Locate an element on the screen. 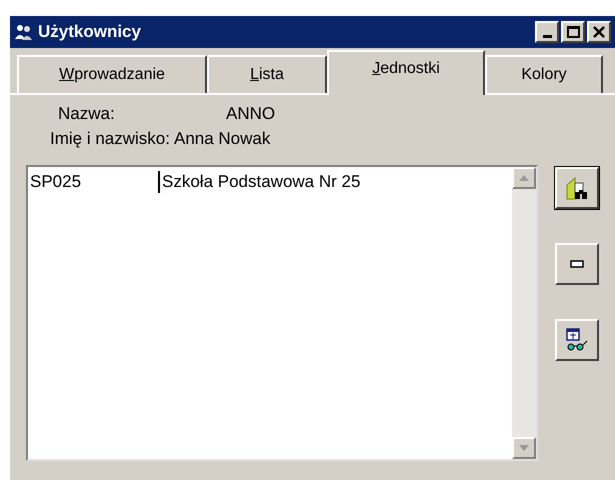 The width and height of the screenshot is (615, 480). tab: Wprowadzanie is located at coordinates (112, 74).